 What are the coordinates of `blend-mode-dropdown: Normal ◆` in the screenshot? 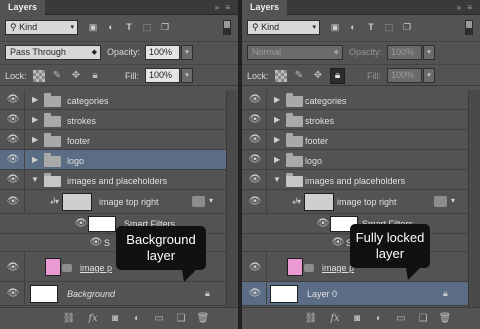 It's located at (295, 52).